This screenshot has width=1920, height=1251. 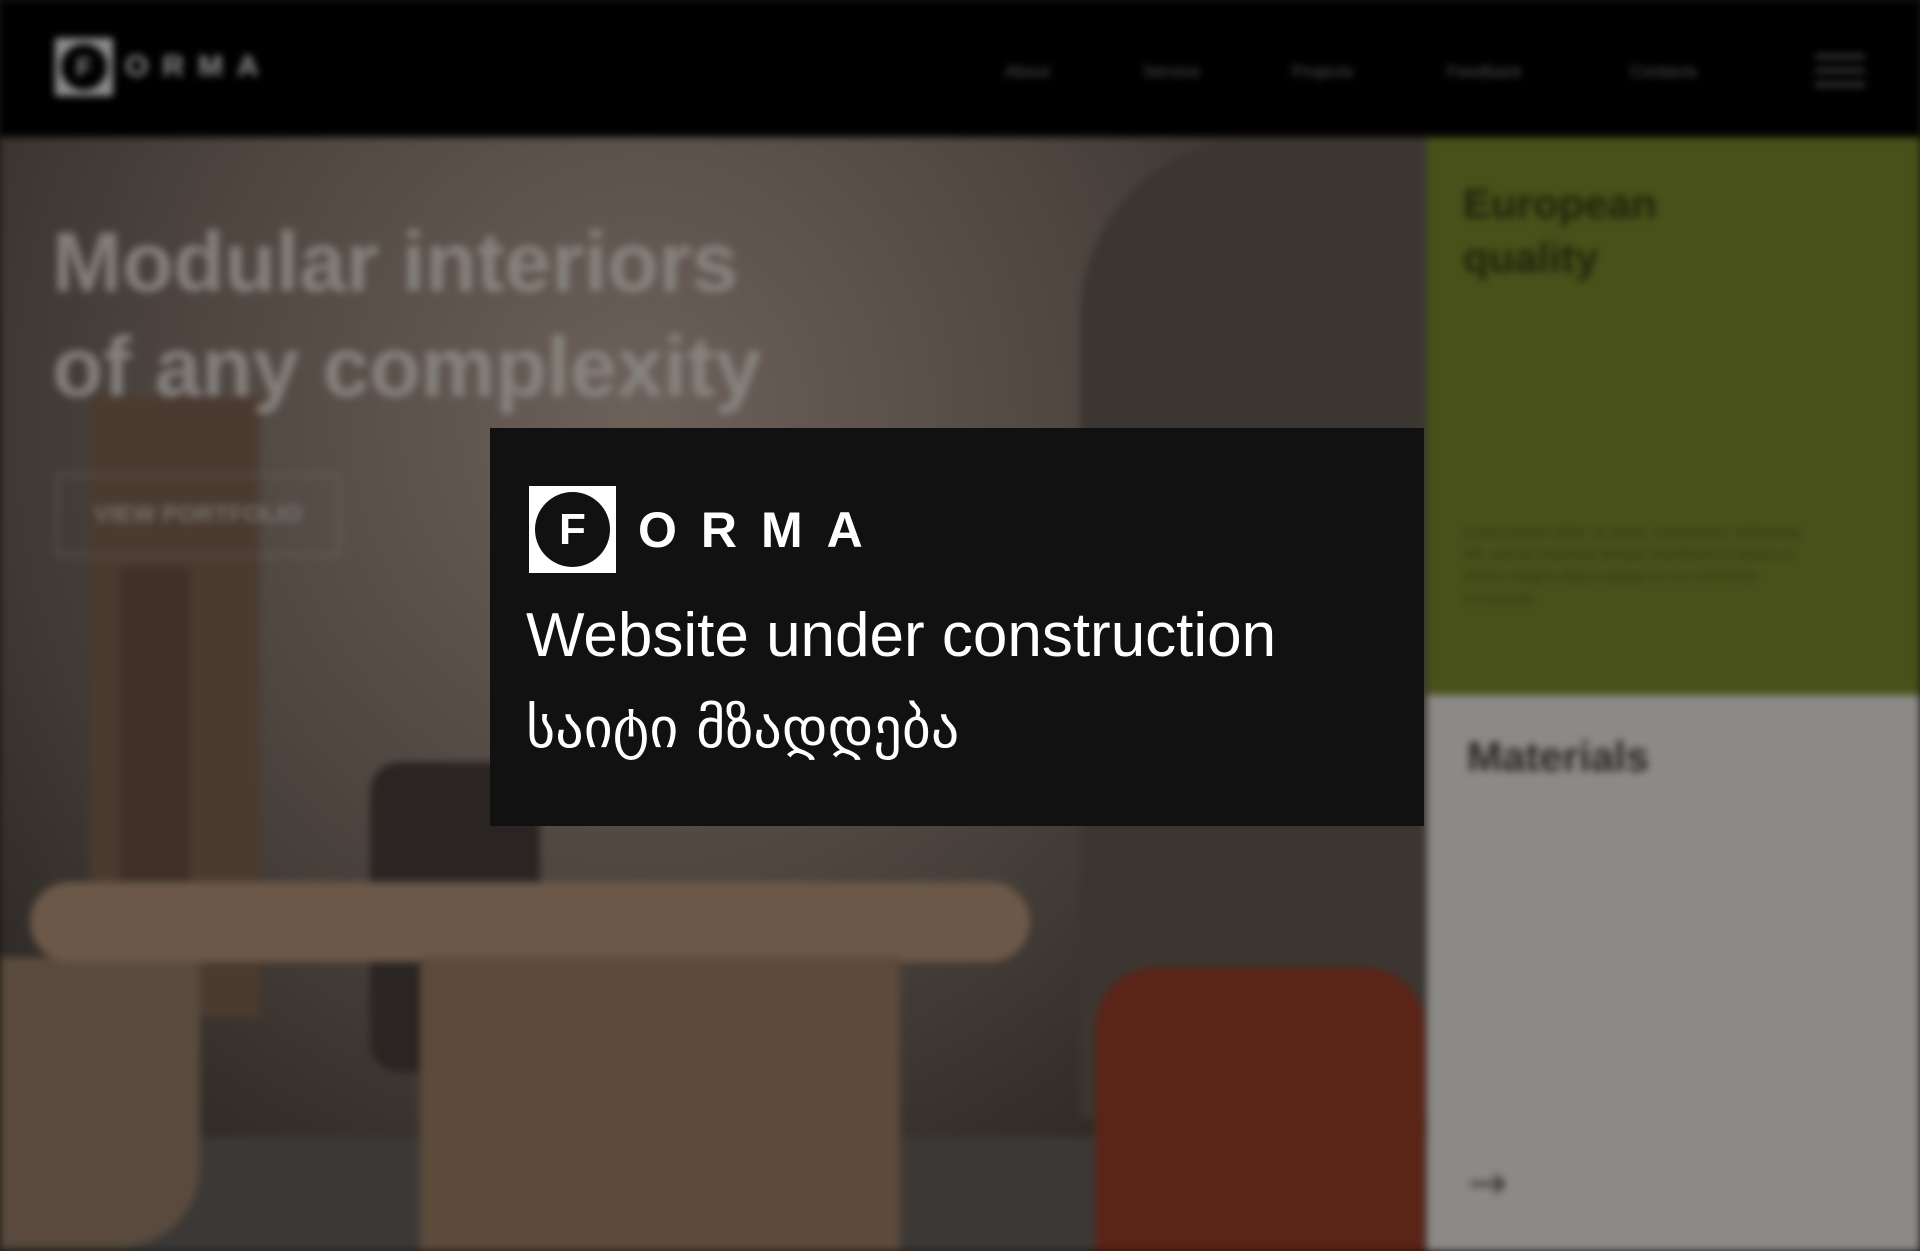 What do you see at coordinates (1613, 231) in the screenshot?
I see `quality-title: European quality` at bounding box center [1613, 231].